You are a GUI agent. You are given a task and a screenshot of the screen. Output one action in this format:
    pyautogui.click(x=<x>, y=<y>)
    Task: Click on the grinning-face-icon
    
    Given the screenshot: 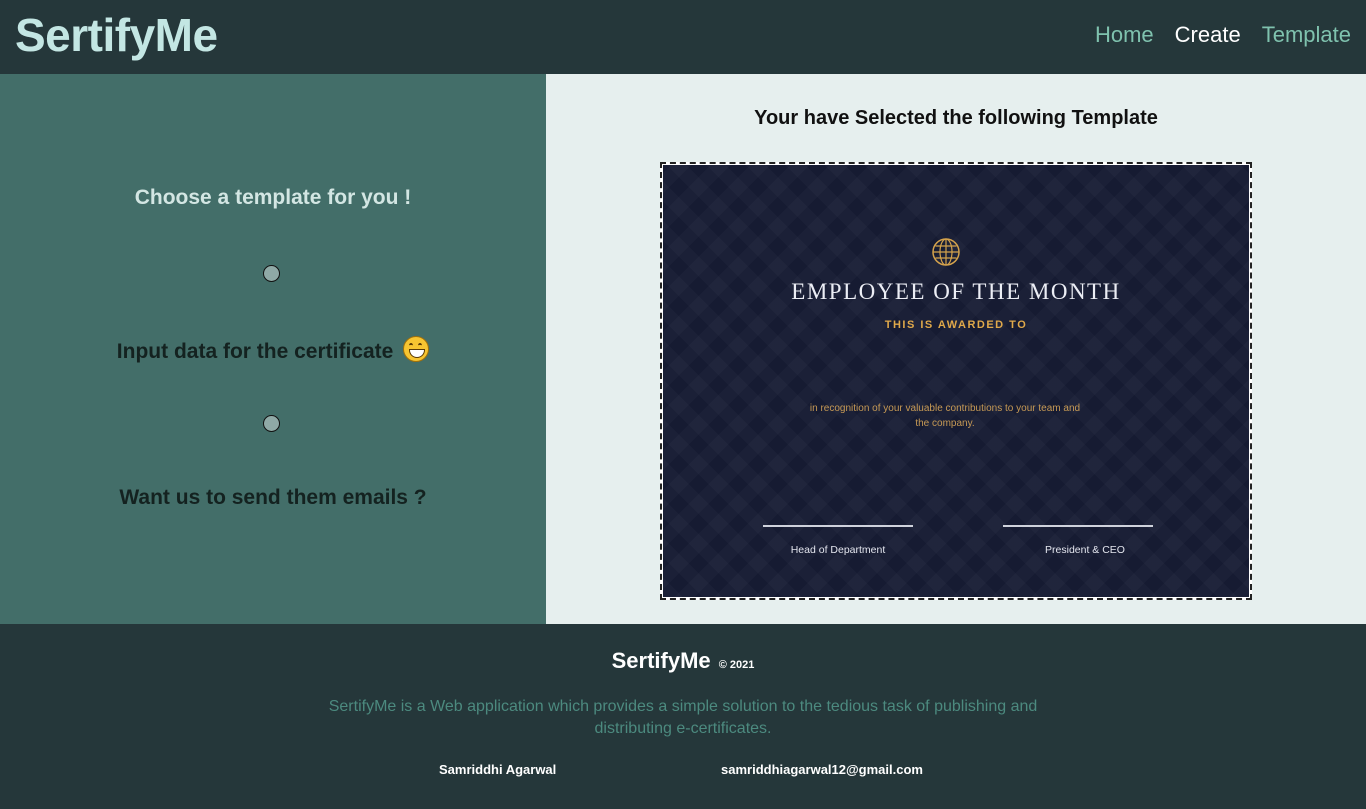 What is the action you would take?
    pyautogui.click(x=416, y=349)
    